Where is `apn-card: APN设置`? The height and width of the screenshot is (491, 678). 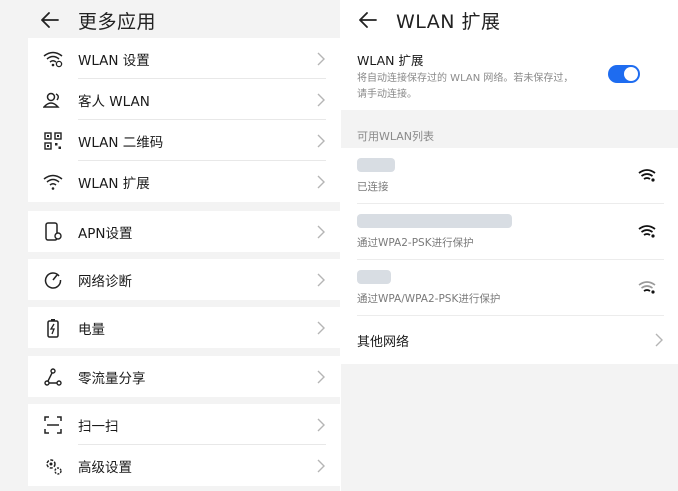 apn-card: APN设置 is located at coordinates (184, 231).